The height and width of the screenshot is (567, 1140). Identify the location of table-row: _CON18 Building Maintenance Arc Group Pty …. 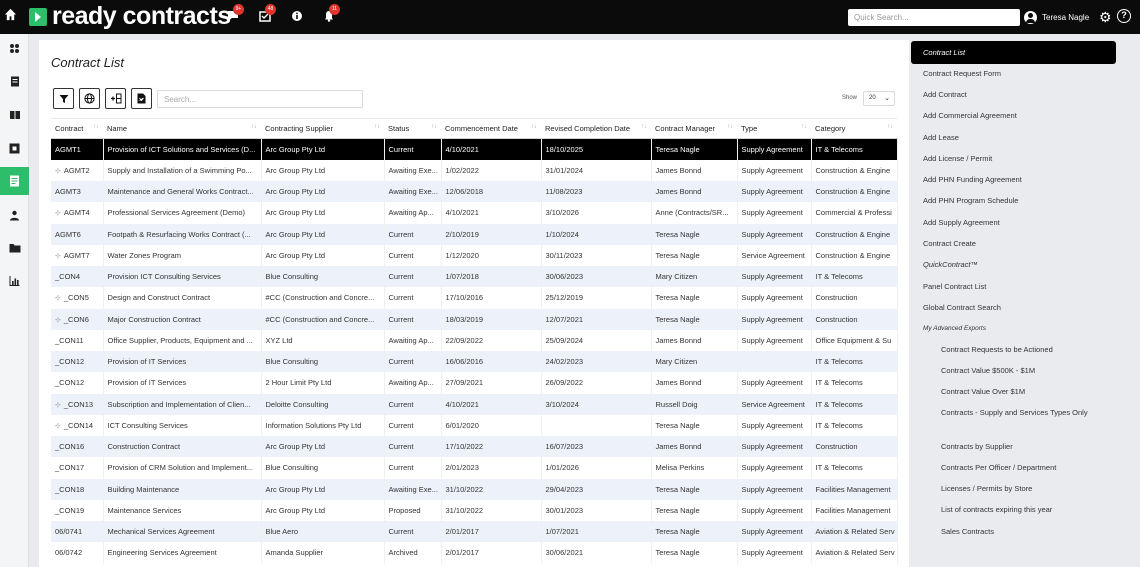
(474, 489).